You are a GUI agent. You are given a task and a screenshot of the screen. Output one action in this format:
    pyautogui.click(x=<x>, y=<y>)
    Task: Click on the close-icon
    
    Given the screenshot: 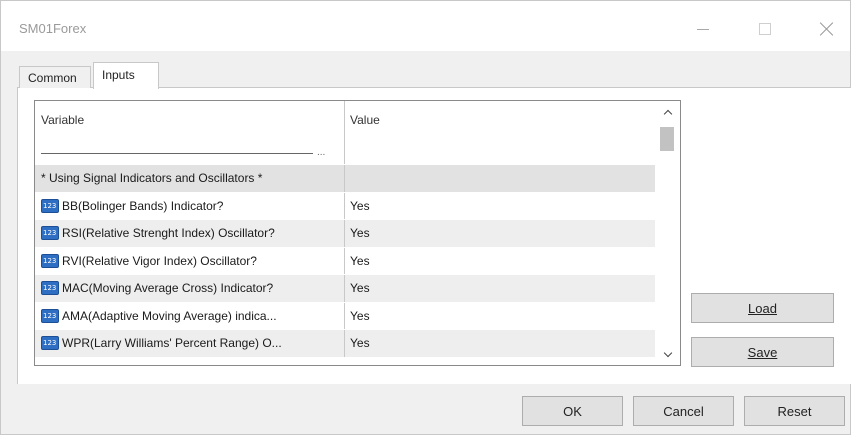 What is the action you would take?
    pyautogui.click(x=827, y=29)
    